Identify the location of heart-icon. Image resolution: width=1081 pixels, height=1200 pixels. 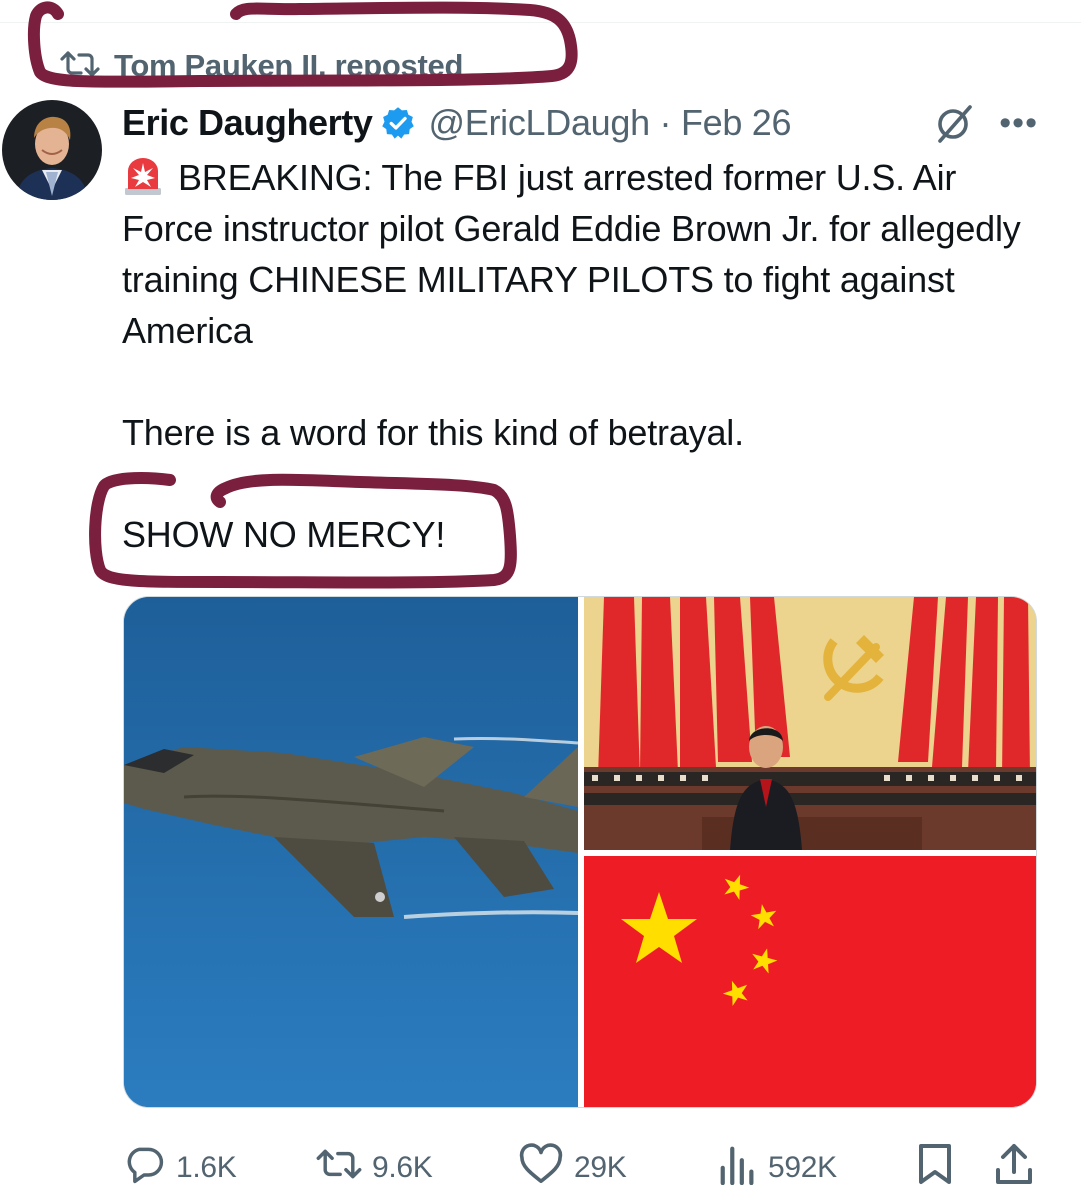
(541, 1168).